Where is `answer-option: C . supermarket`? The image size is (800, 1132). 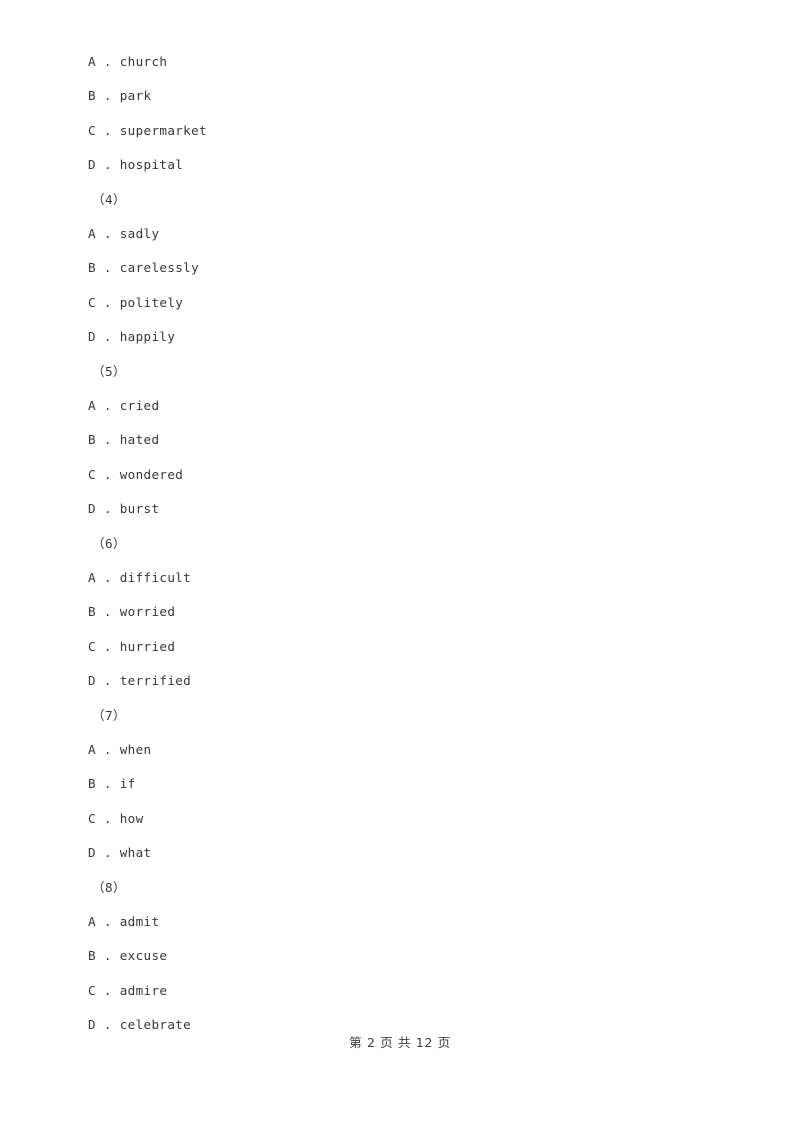 answer-option: C . supermarket is located at coordinates (147, 130).